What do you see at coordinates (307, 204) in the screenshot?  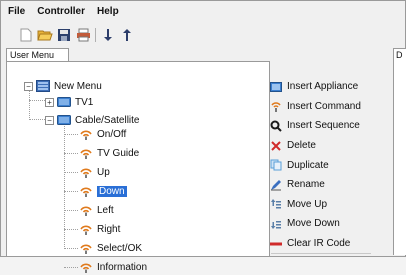 I see `command-label: Move Up` at bounding box center [307, 204].